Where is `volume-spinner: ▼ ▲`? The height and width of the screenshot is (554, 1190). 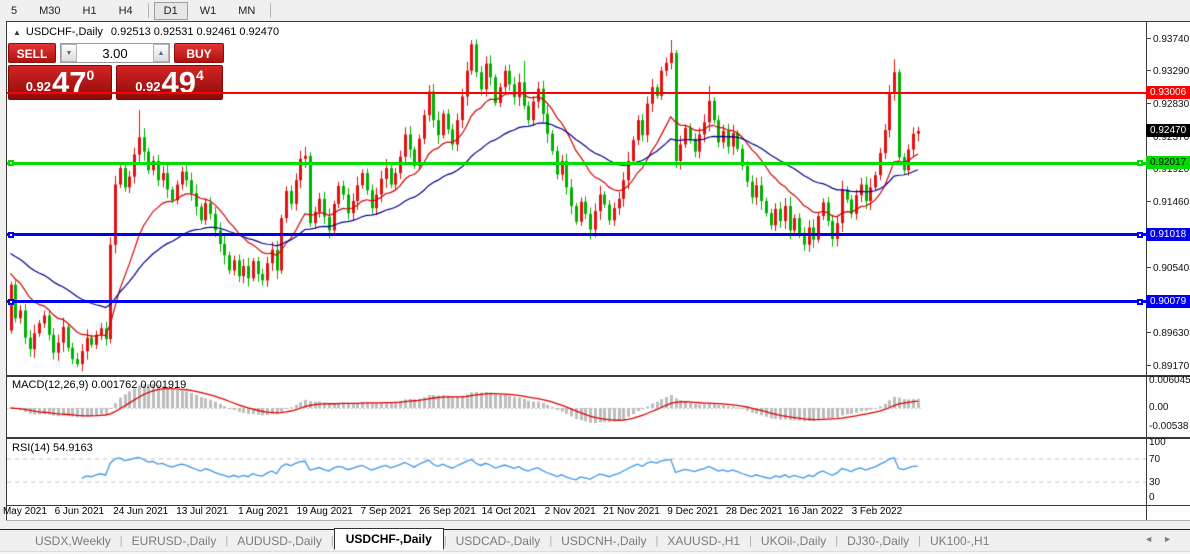
volume-spinner: ▼ ▲ is located at coordinates (115, 53).